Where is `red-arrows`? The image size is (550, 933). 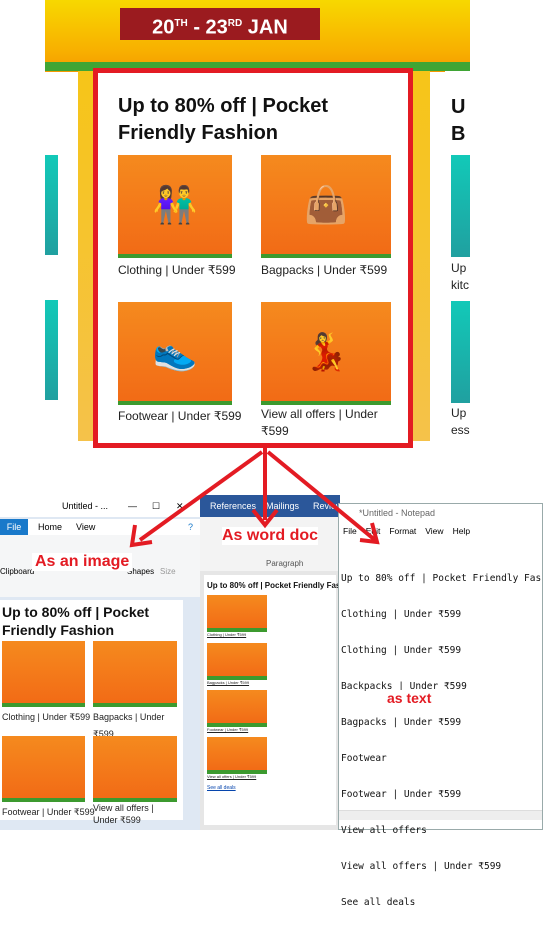 red-arrows is located at coordinates (254, 498).